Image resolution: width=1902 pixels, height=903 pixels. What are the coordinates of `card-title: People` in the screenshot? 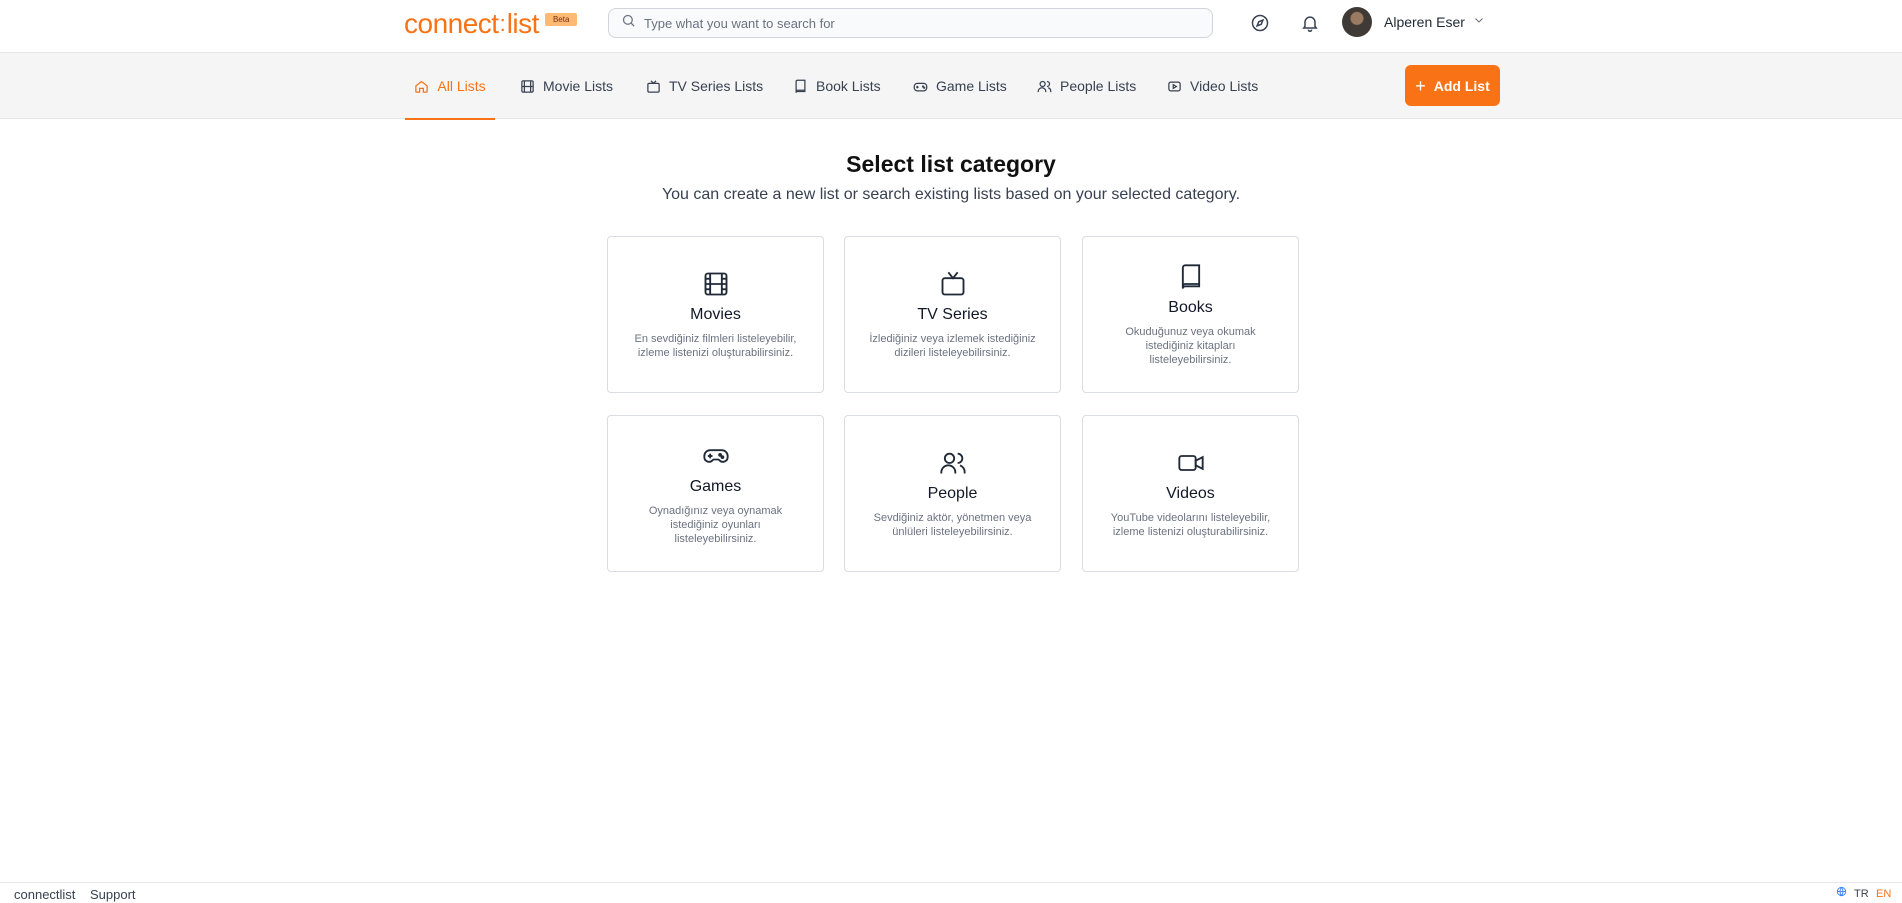 It's located at (952, 493).